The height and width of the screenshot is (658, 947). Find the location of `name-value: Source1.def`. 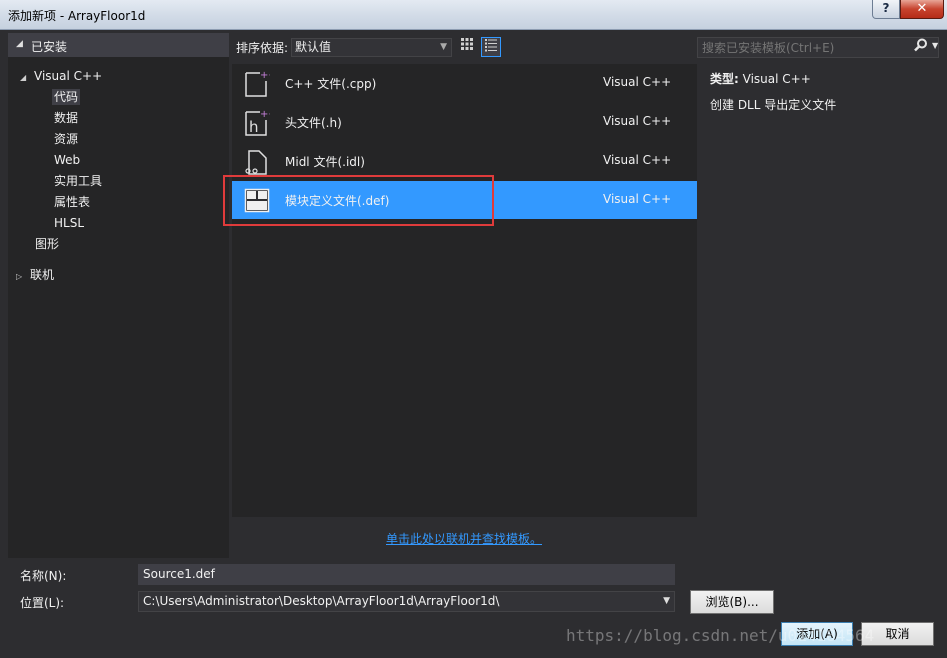

name-value: Source1.def is located at coordinates (179, 574).